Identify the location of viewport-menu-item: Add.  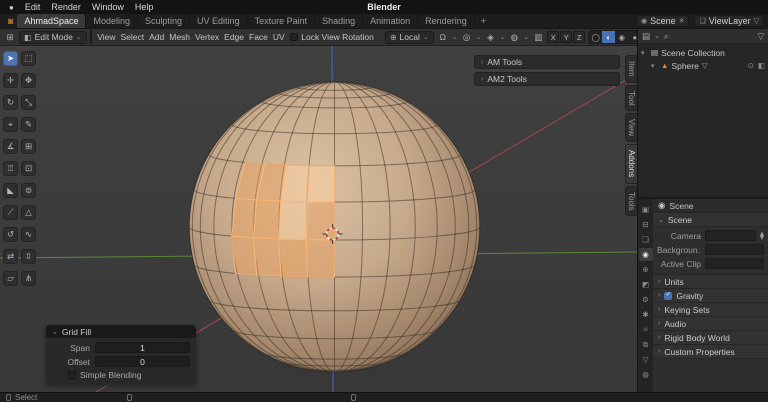
(157, 37).